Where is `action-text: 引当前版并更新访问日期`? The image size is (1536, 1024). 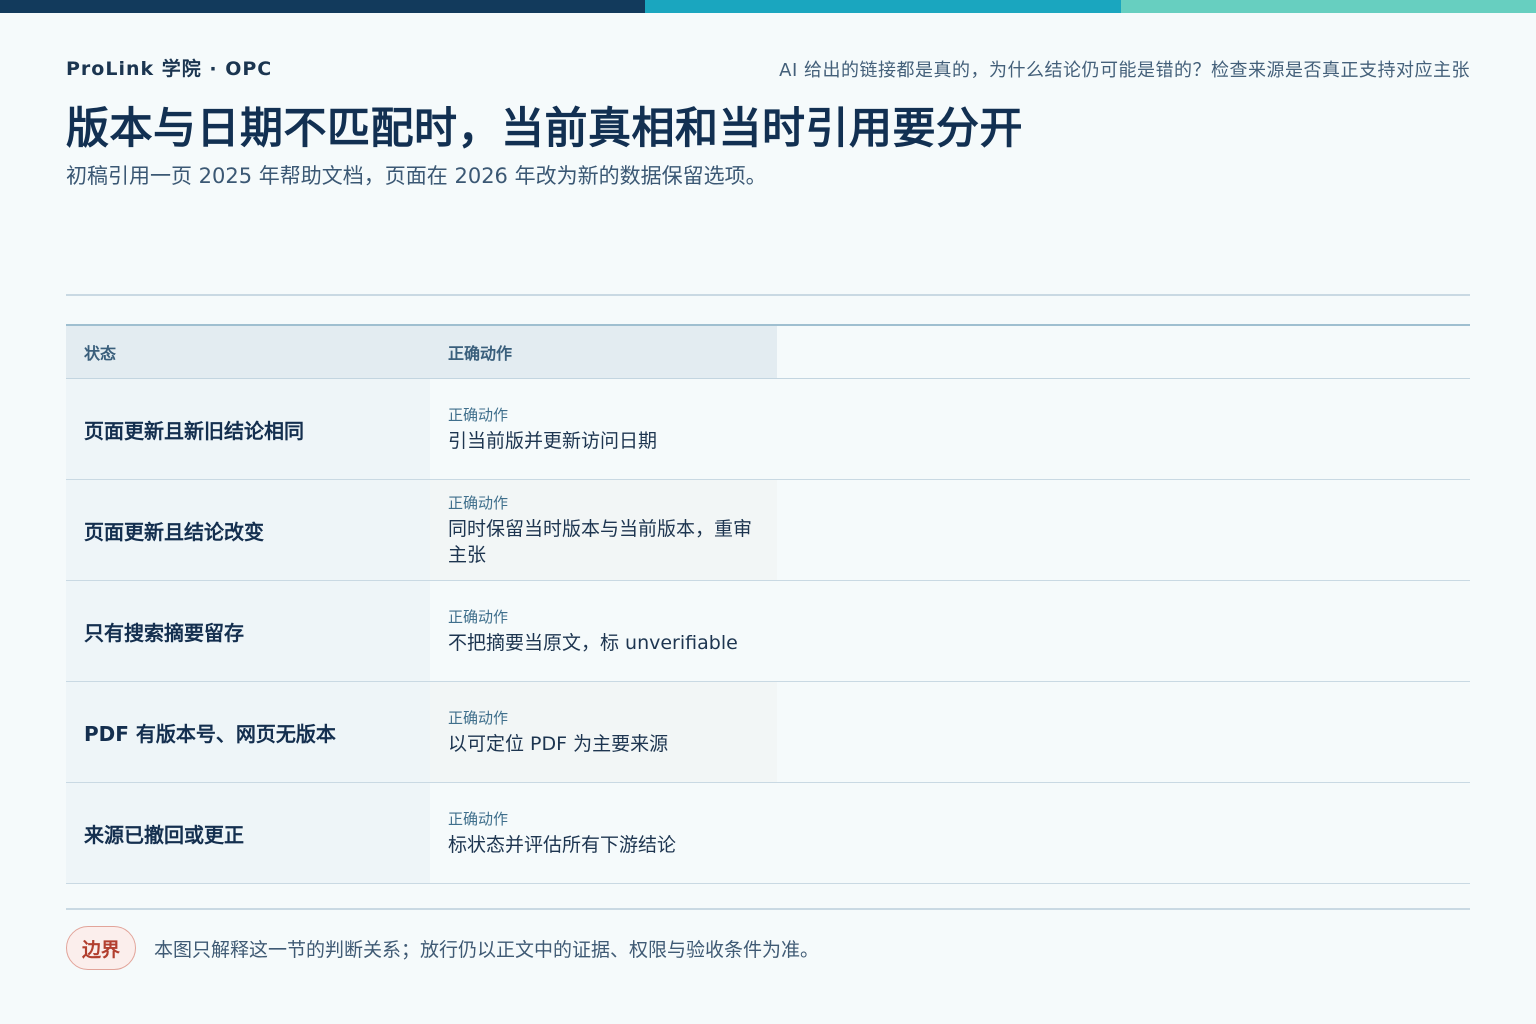 action-text: 引当前版并更新访问日期 is located at coordinates (553, 441).